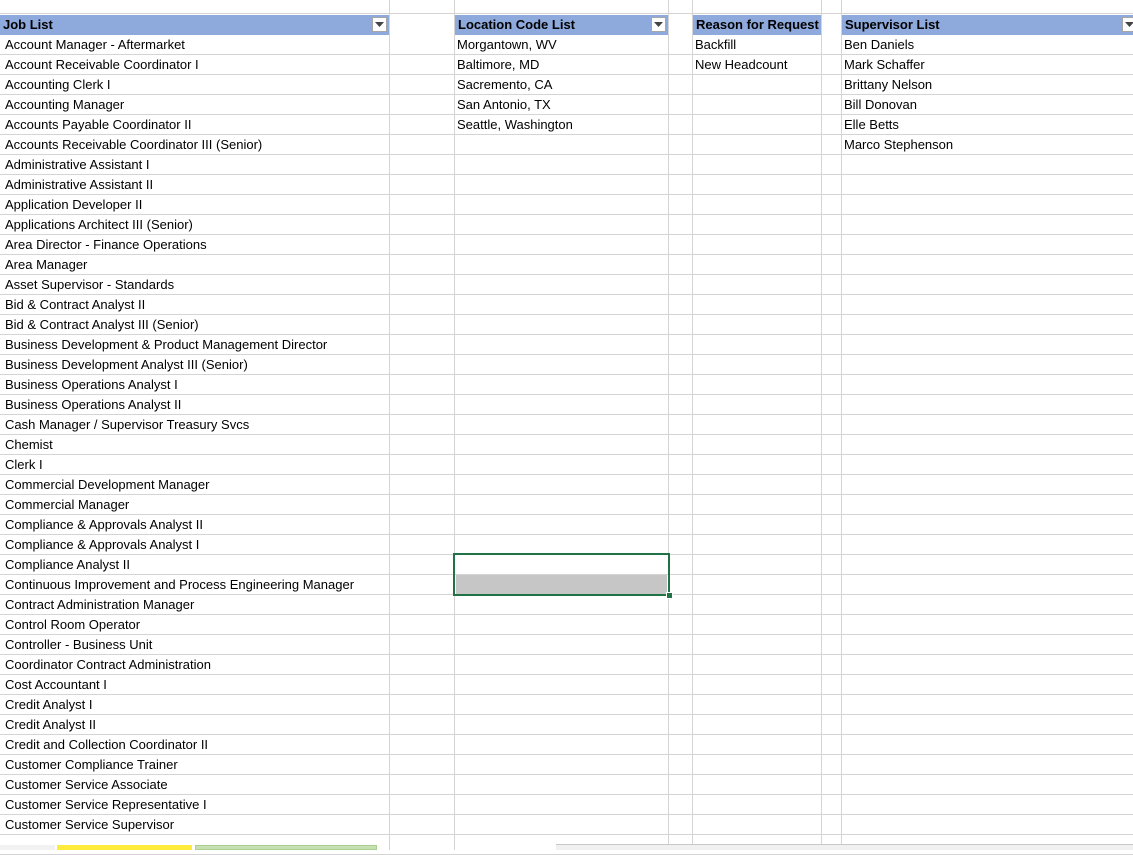 The width and height of the screenshot is (1133, 855). What do you see at coordinates (43, 265) in the screenshot?
I see `job-cell: Area Manager` at bounding box center [43, 265].